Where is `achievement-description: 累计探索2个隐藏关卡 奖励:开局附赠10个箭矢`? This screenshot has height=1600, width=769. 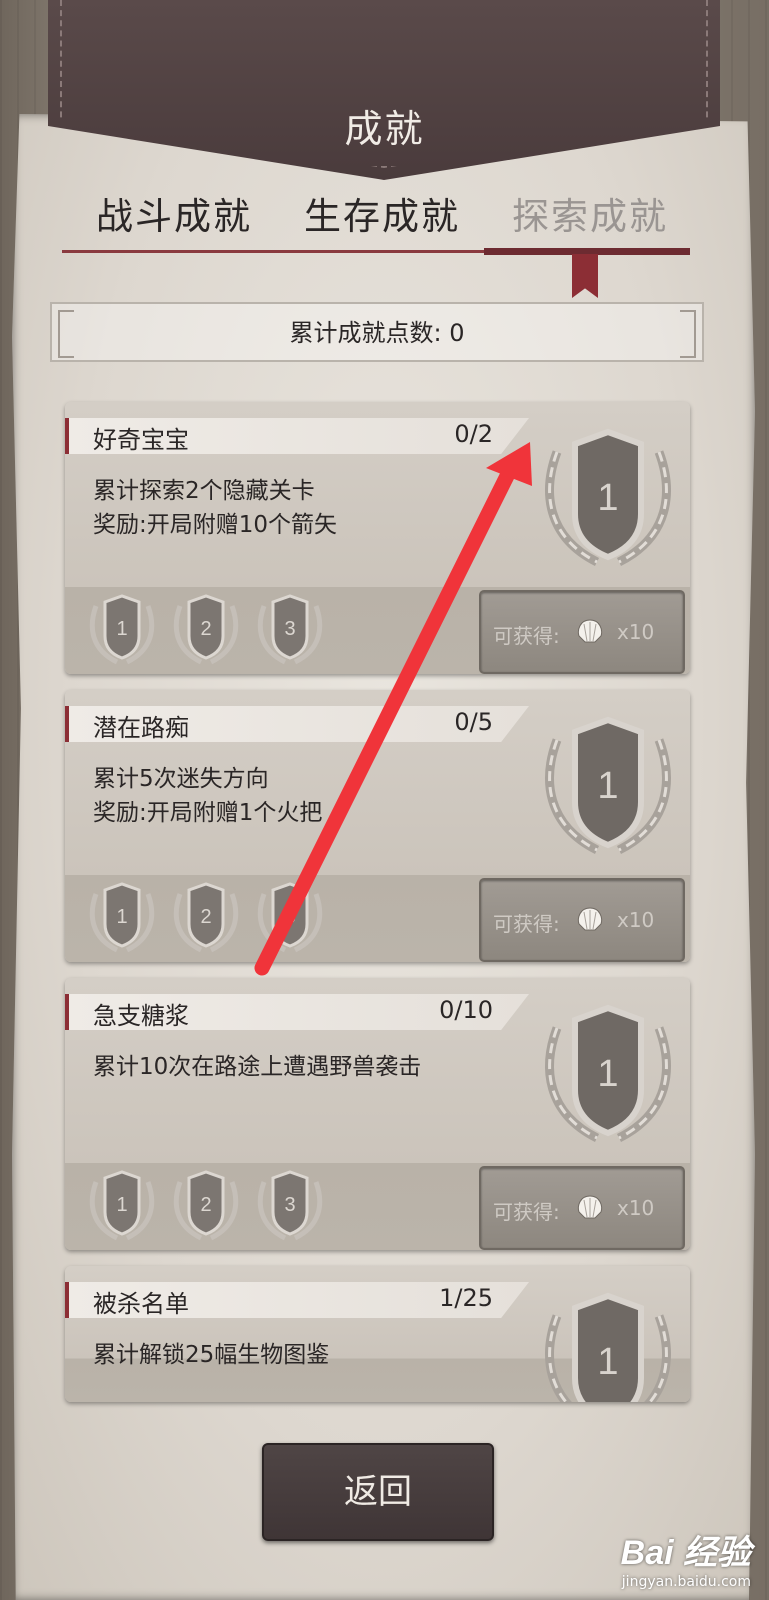
achievement-description: 累计探索2个隐藏关卡 奖励:开局附赠10个箭矢 is located at coordinates (215, 508).